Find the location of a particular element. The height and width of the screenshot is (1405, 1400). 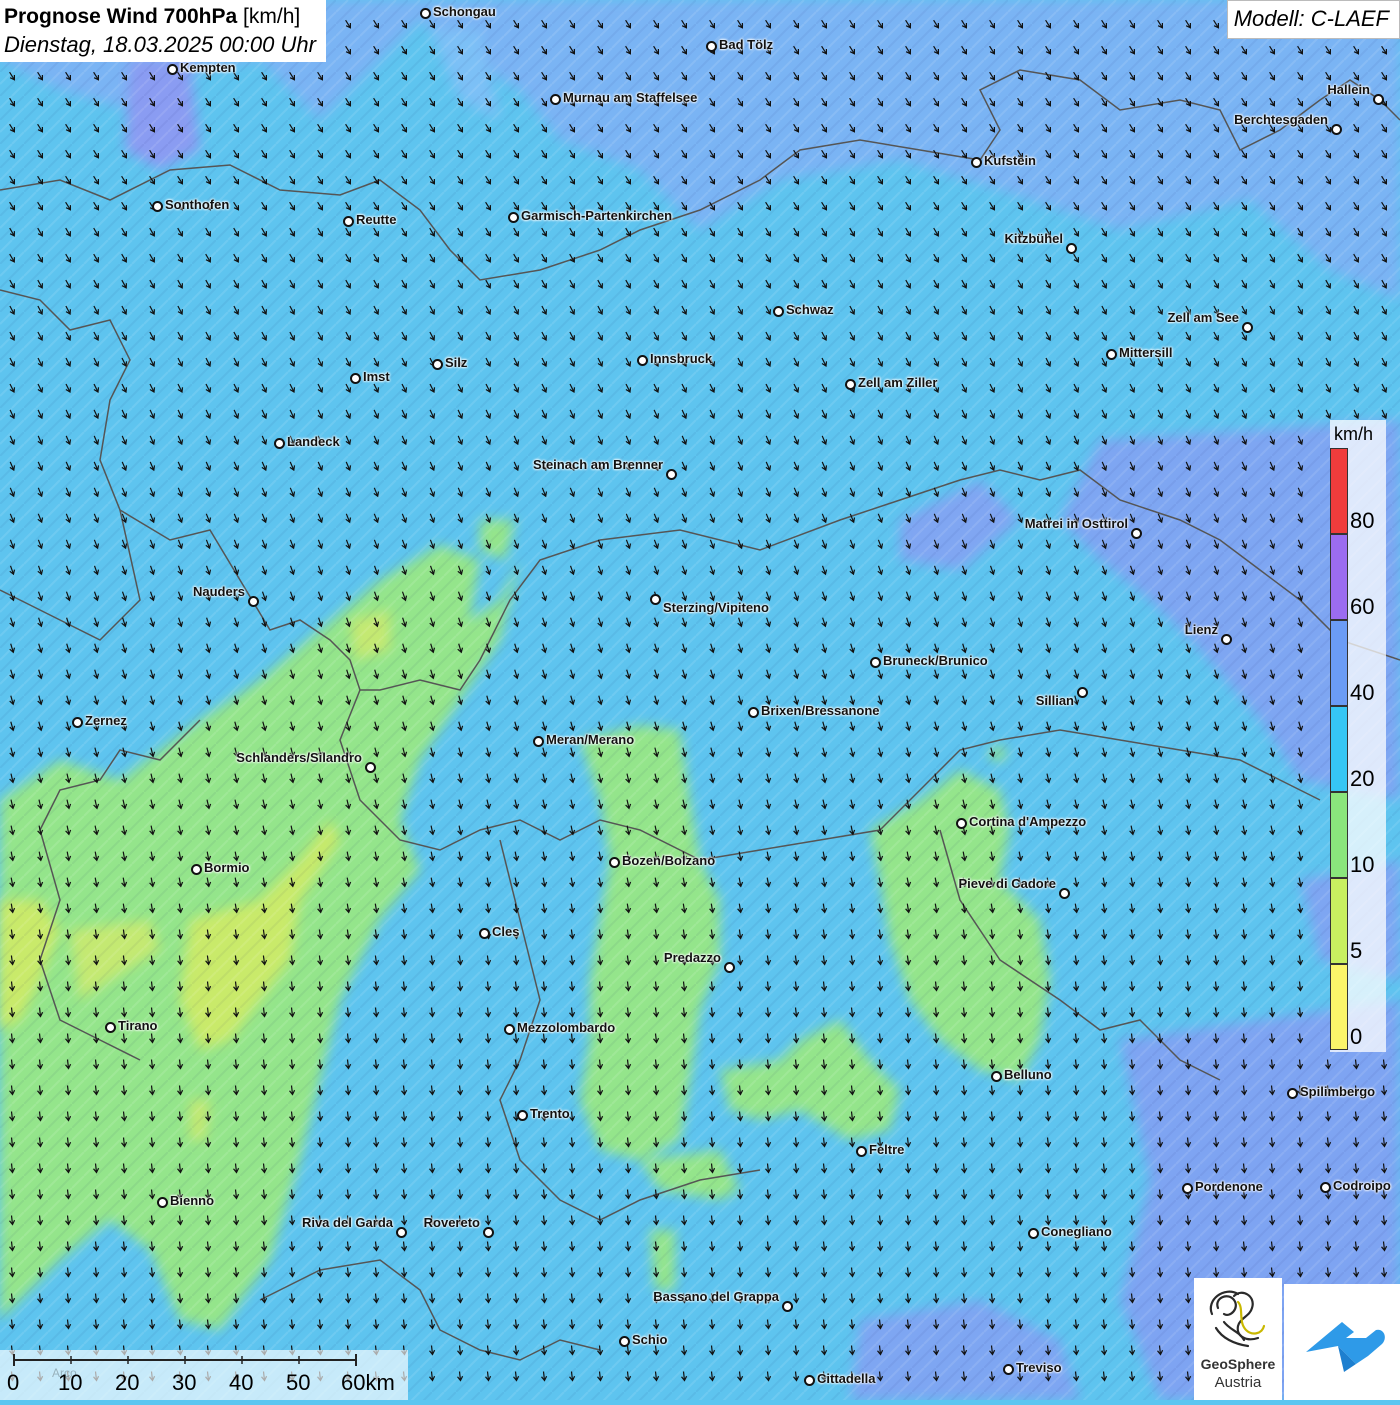

legend-tick-label: 40 is located at coordinates (1362, 692).